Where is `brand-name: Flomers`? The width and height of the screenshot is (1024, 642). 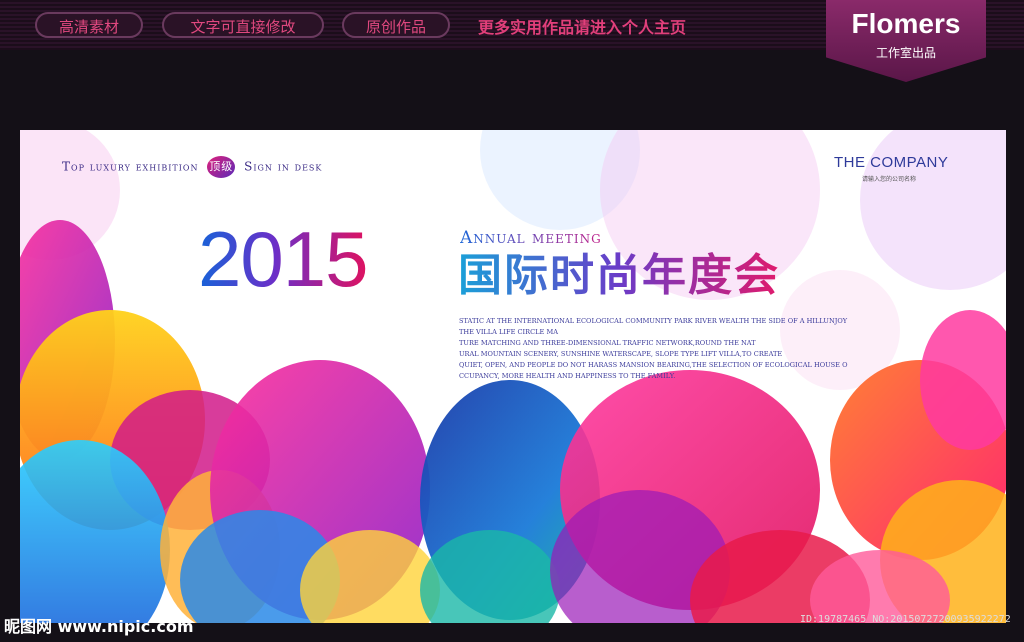 brand-name: Flomers is located at coordinates (906, 23).